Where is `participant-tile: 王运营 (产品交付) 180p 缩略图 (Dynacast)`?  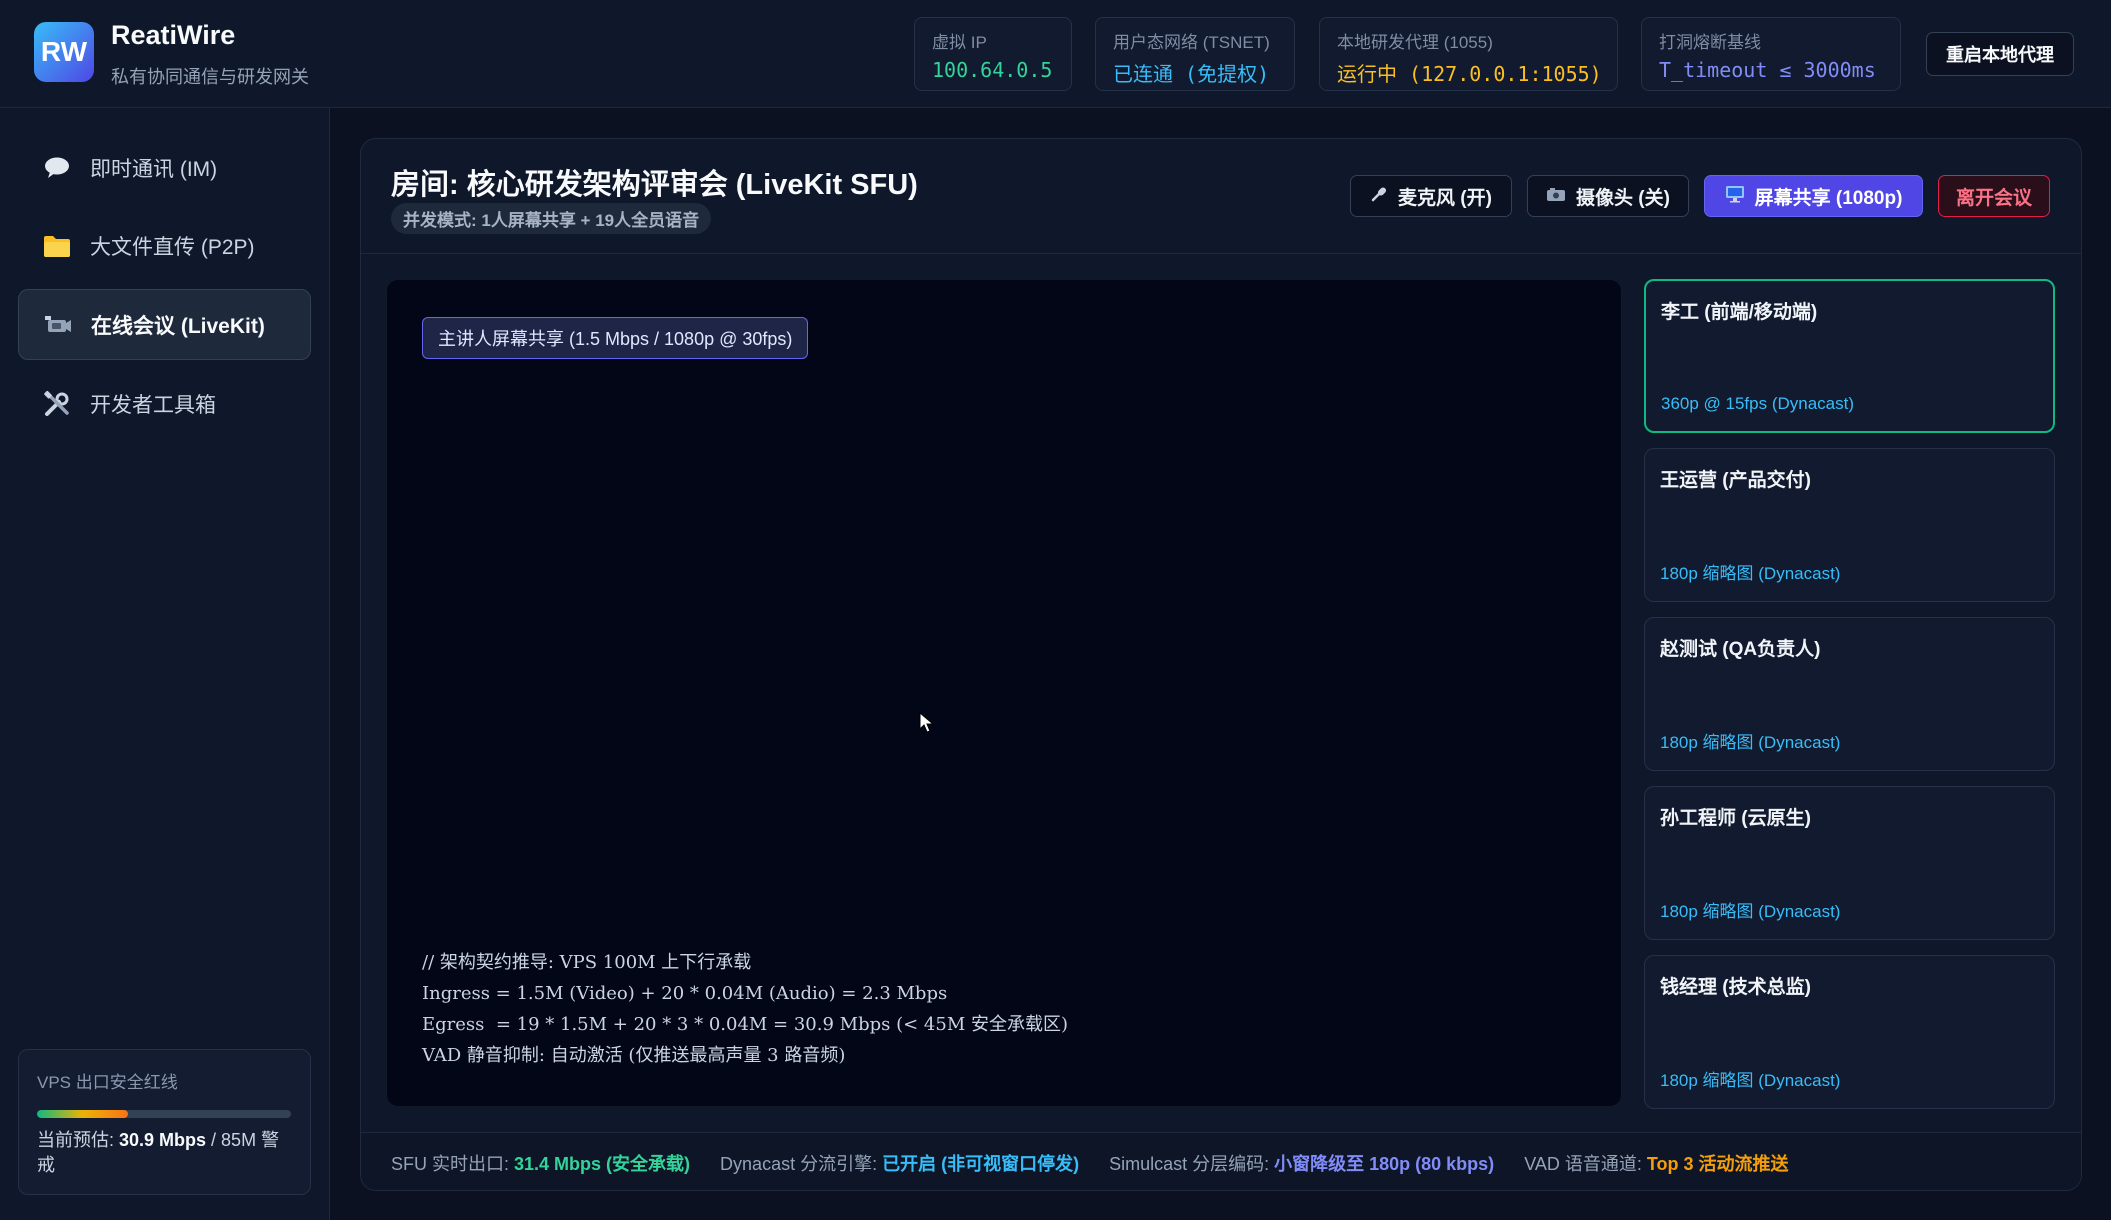
participant-tile: 王运营 (产品交付) 180p 缩略图 (Dynacast) is located at coordinates (1849, 525).